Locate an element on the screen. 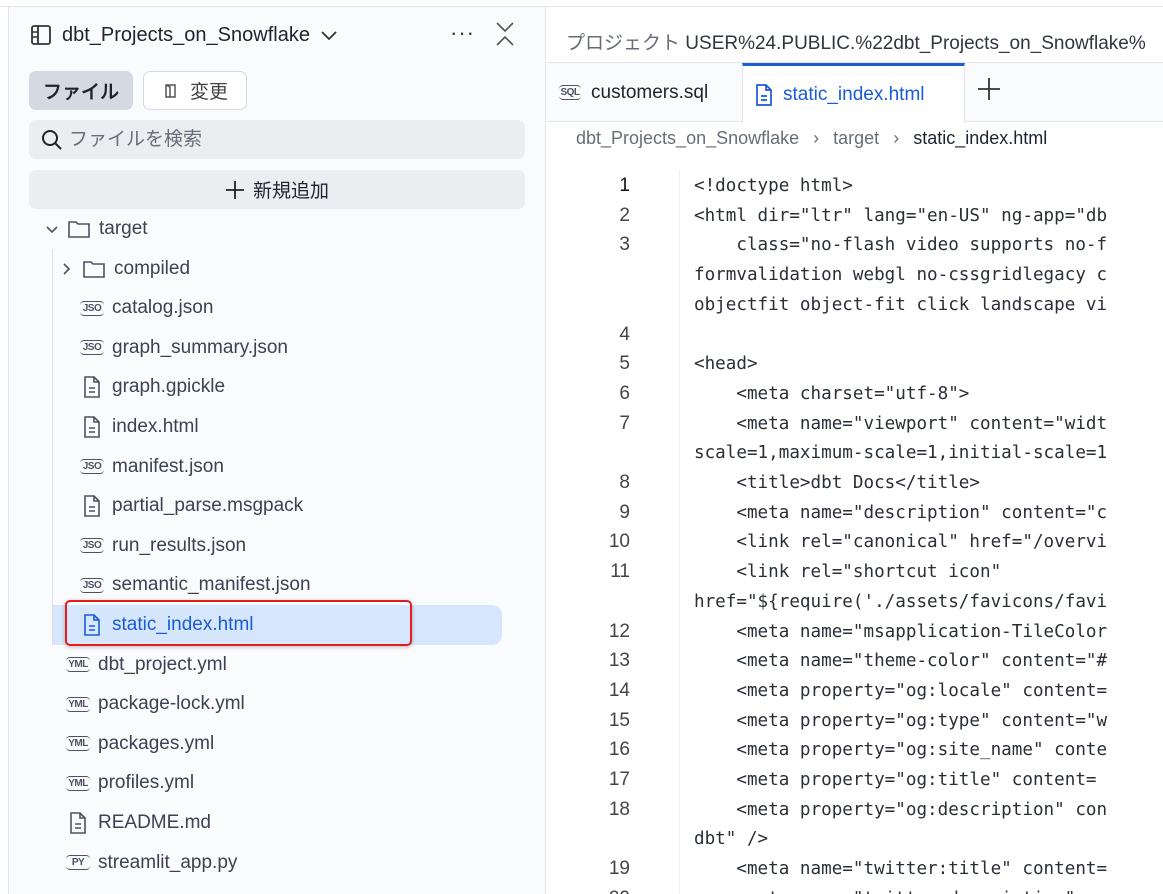 The image size is (1163, 894). tree-item-label: packages.yml is located at coordinates (156, 743).